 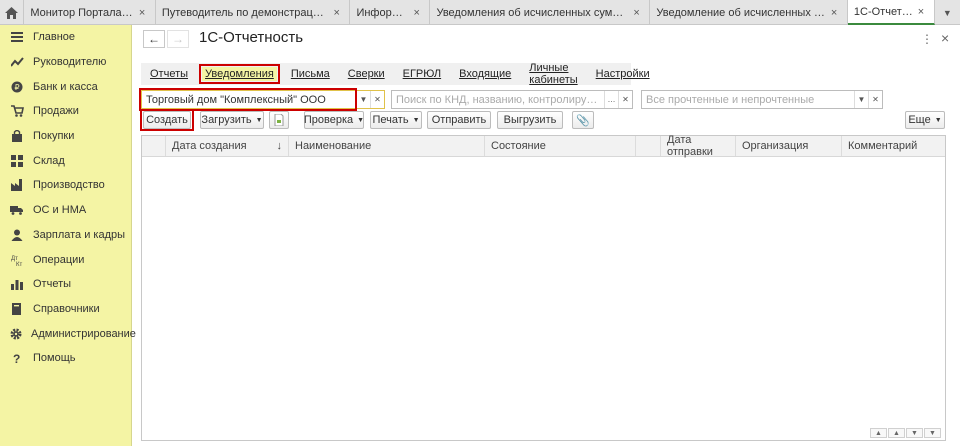 What do you see at coordinates (914, 433) in the screenshot?
I see `scroll-down-icon: ▼` at bounding box center [914, 433].